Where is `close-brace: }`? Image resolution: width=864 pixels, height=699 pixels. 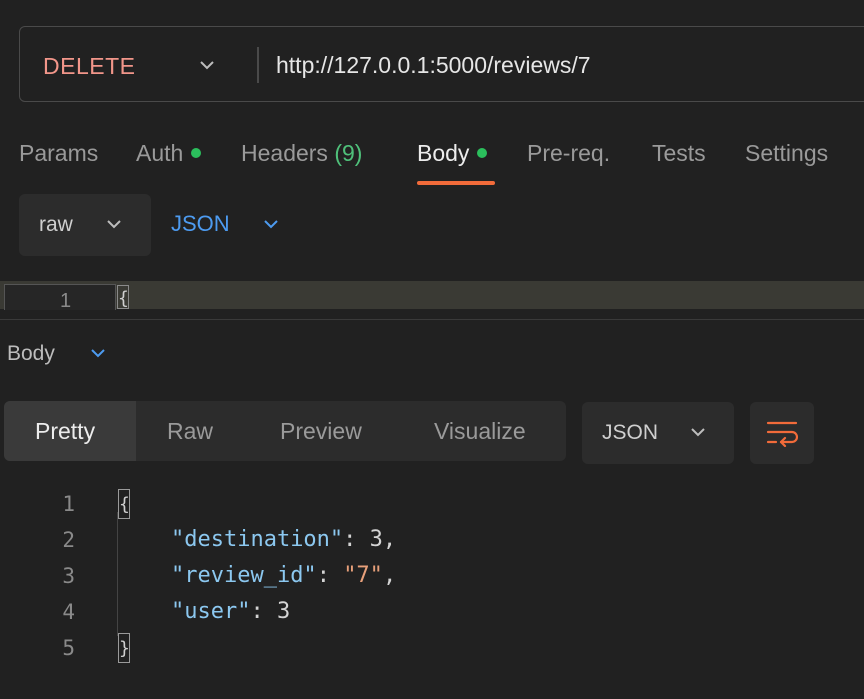 close-brace: } is located at coordinates (124, 648).